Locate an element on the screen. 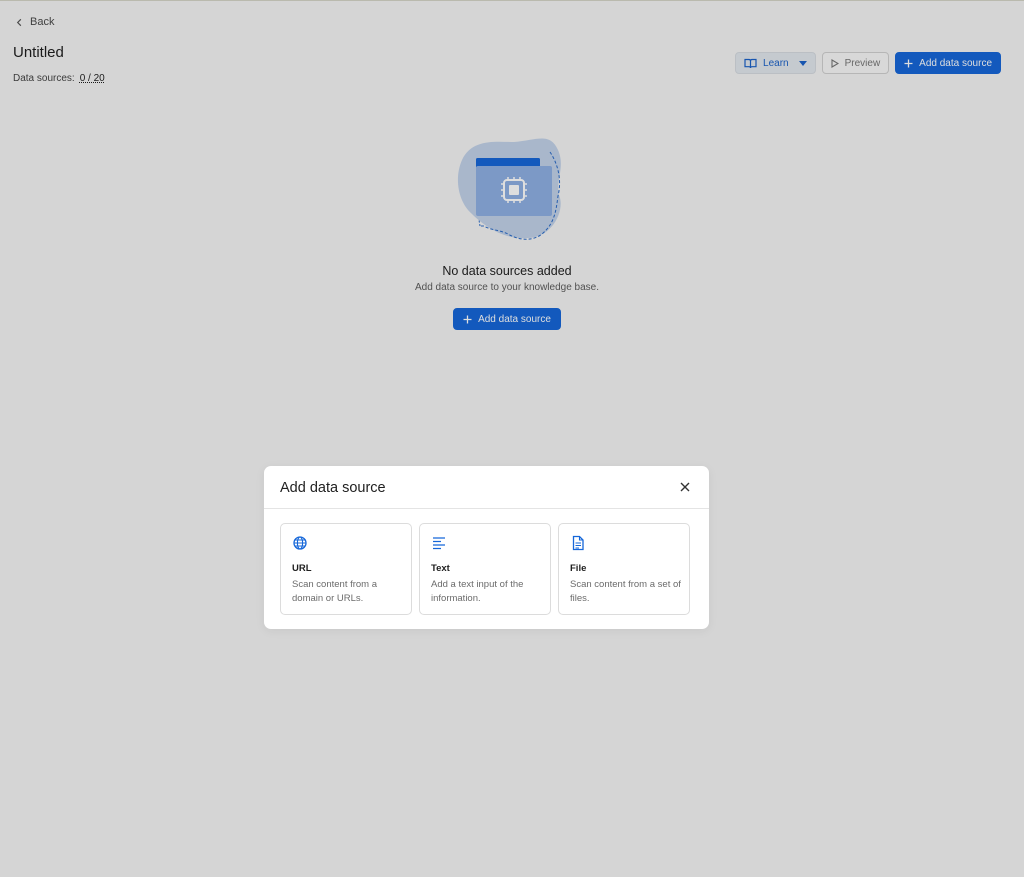 This screenshot has height=877, width=1024. option-text-description: Add a text input of the information. is located at coordinates (477, 591).